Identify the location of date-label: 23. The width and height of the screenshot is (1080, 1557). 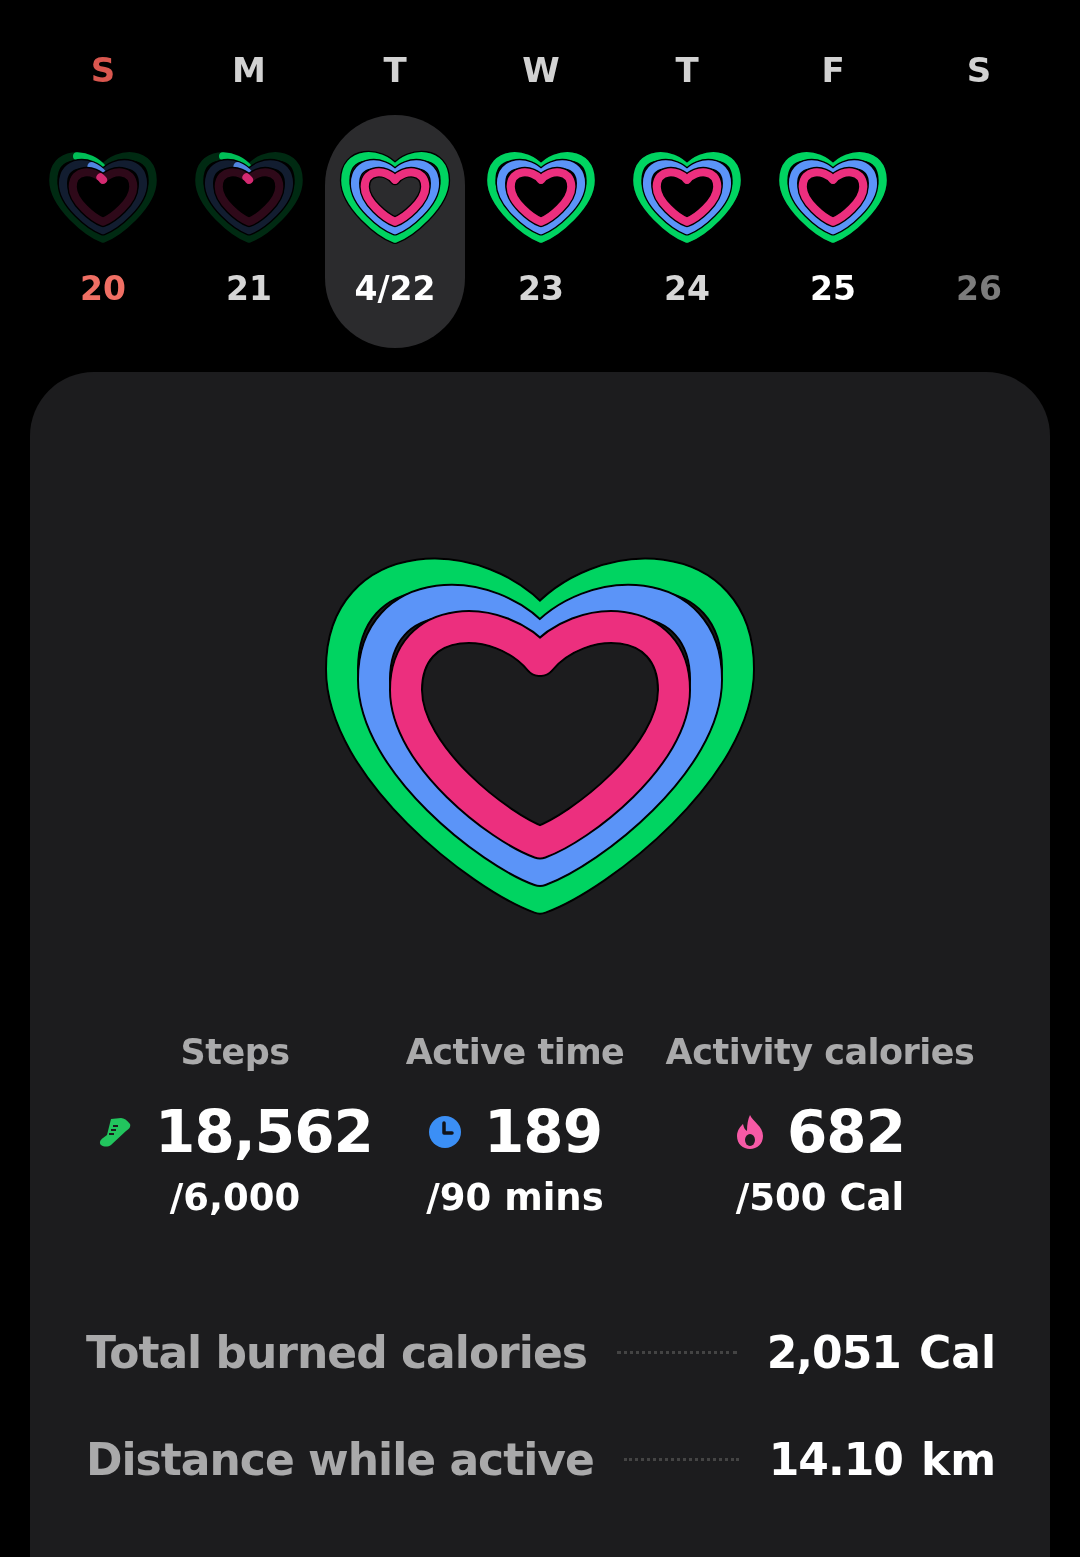
(541, 288).